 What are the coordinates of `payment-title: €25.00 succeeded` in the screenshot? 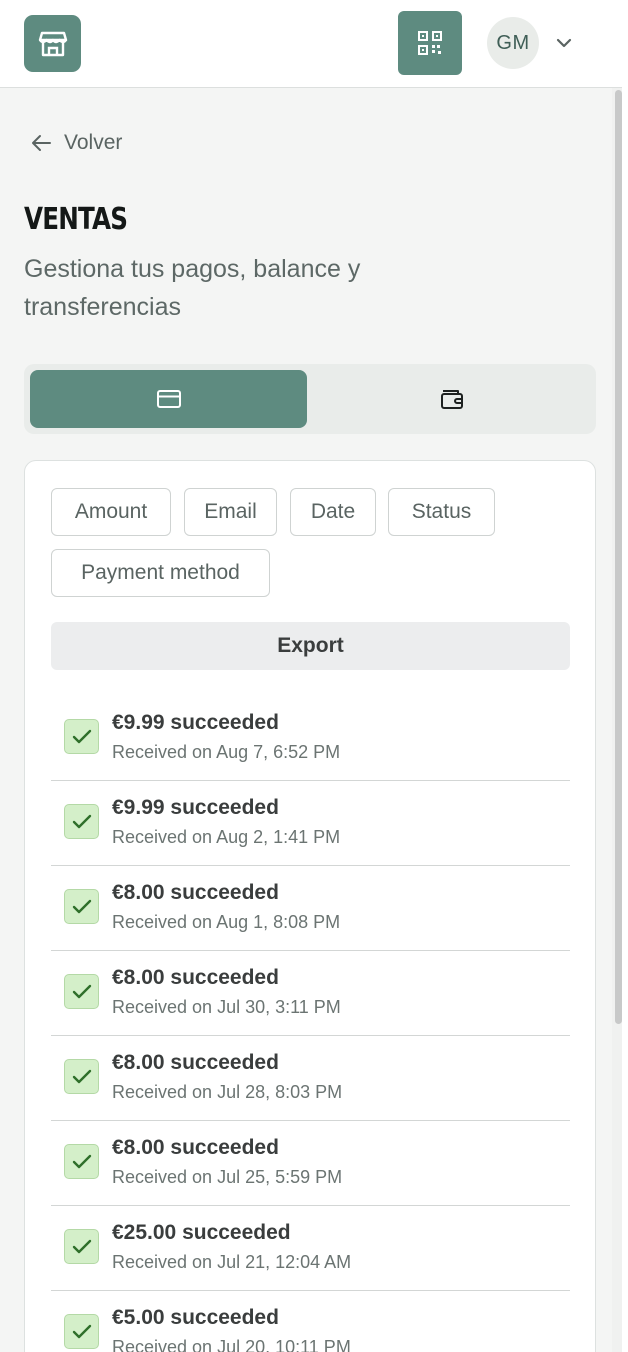 It's located at (201, 1232).